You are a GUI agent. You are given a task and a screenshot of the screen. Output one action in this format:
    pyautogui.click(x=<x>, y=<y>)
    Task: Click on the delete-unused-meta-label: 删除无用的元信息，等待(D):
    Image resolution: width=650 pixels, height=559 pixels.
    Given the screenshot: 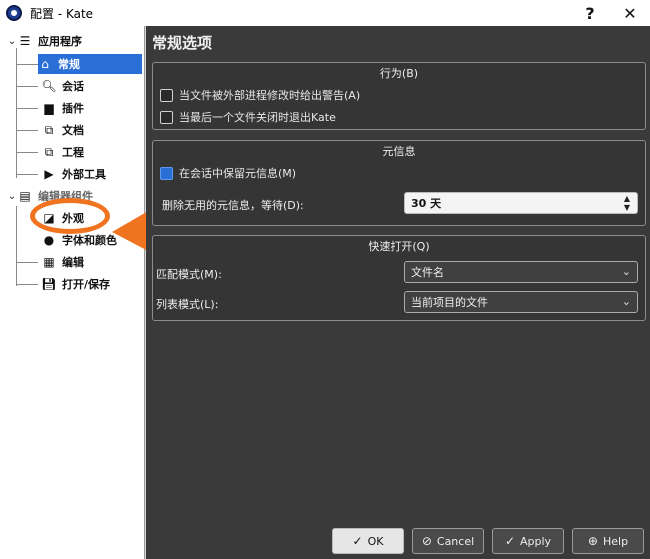 What is the action you would take?
    pyautogui.click(x=233, y=205)
    